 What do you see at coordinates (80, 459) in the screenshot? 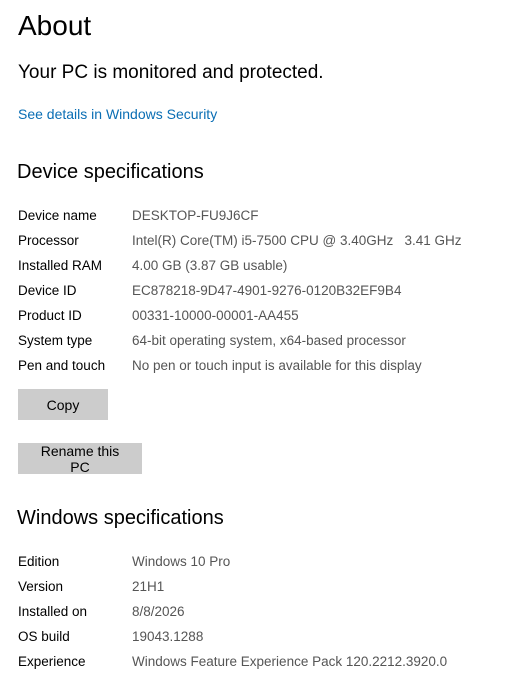
I see `rename-pc-button: Rename this PC` at bounding box center [80, 459].